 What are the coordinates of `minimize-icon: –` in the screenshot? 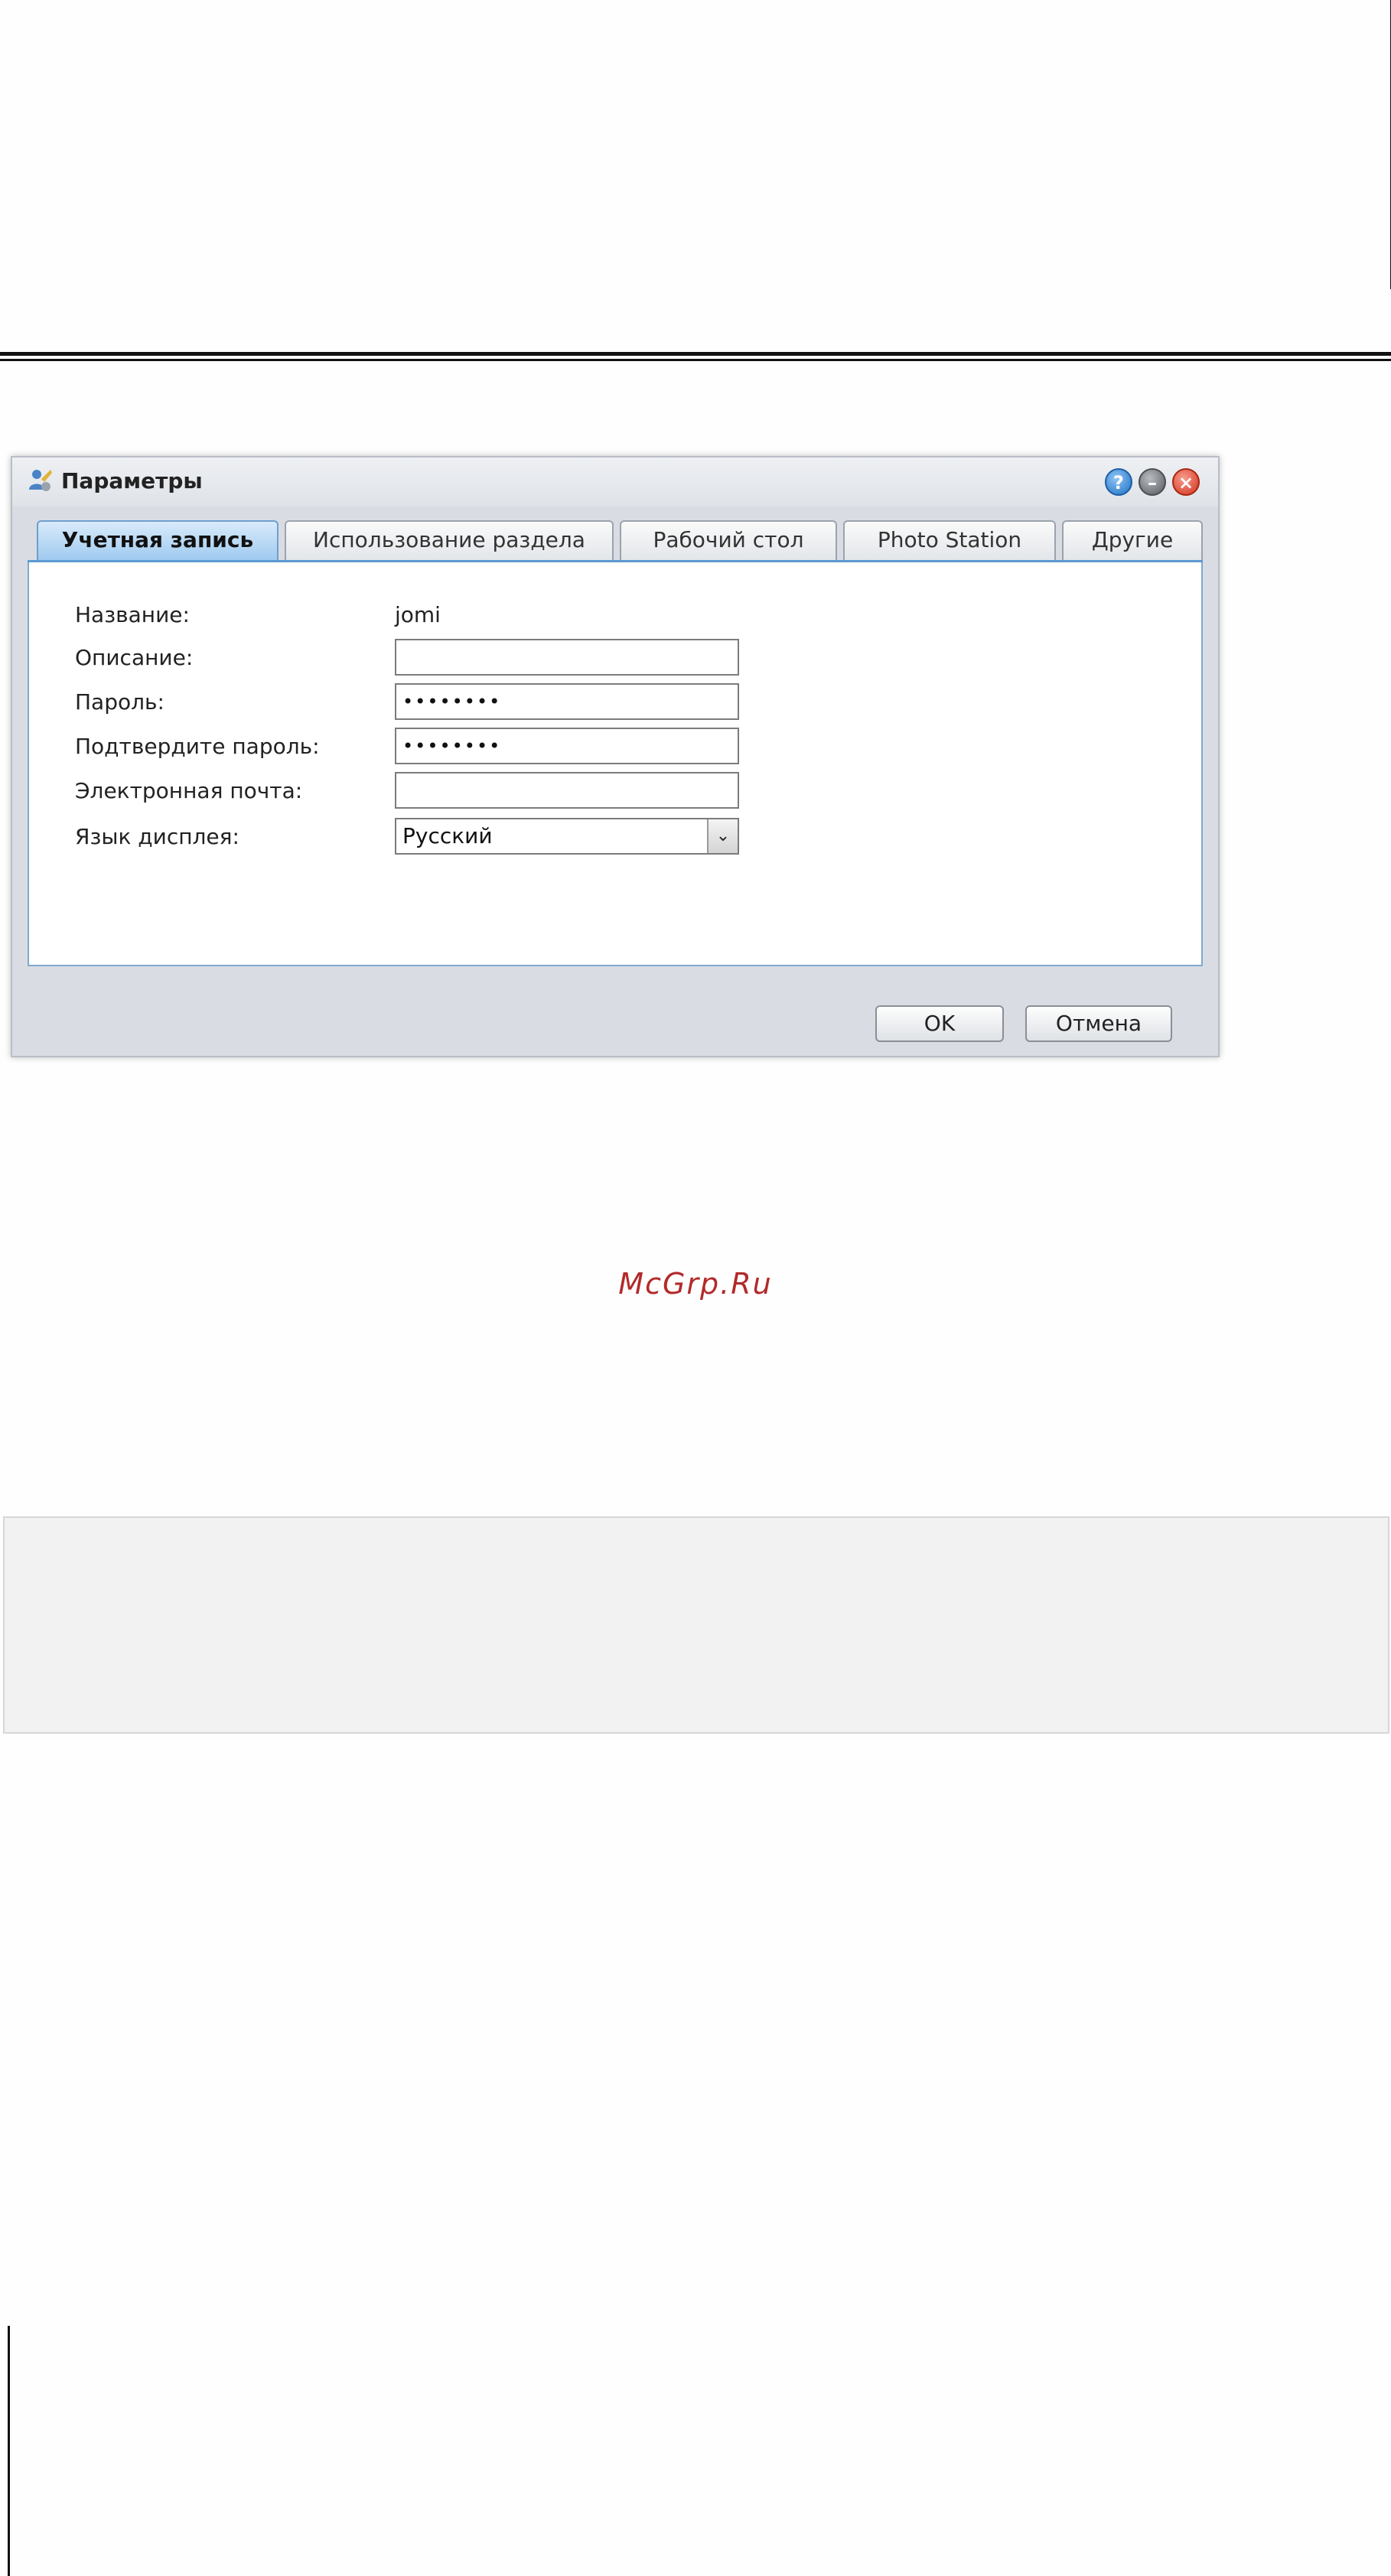 It's located at (1152, 482).